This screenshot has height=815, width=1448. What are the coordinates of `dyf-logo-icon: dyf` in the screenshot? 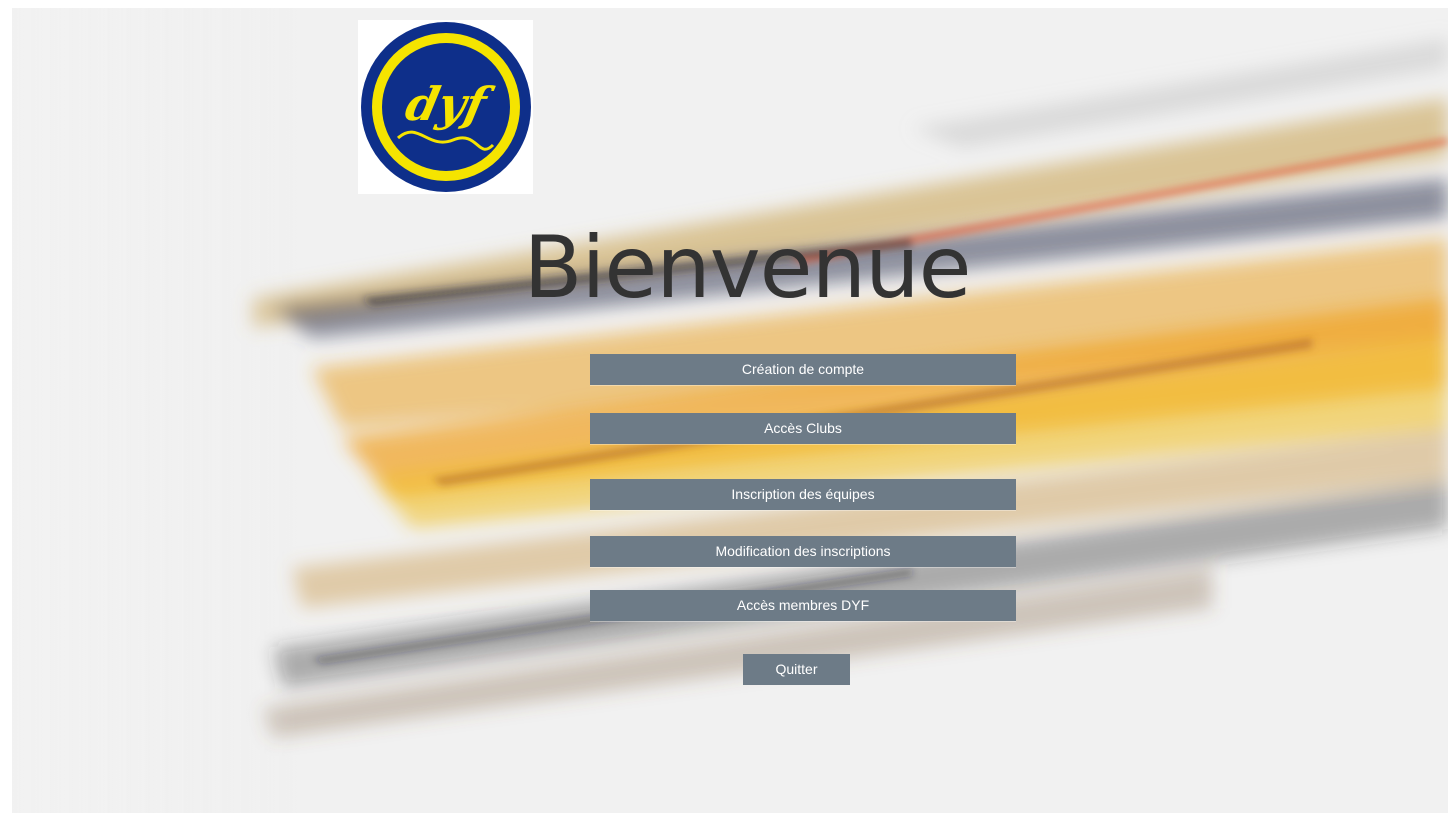 It's located at (446, 107).